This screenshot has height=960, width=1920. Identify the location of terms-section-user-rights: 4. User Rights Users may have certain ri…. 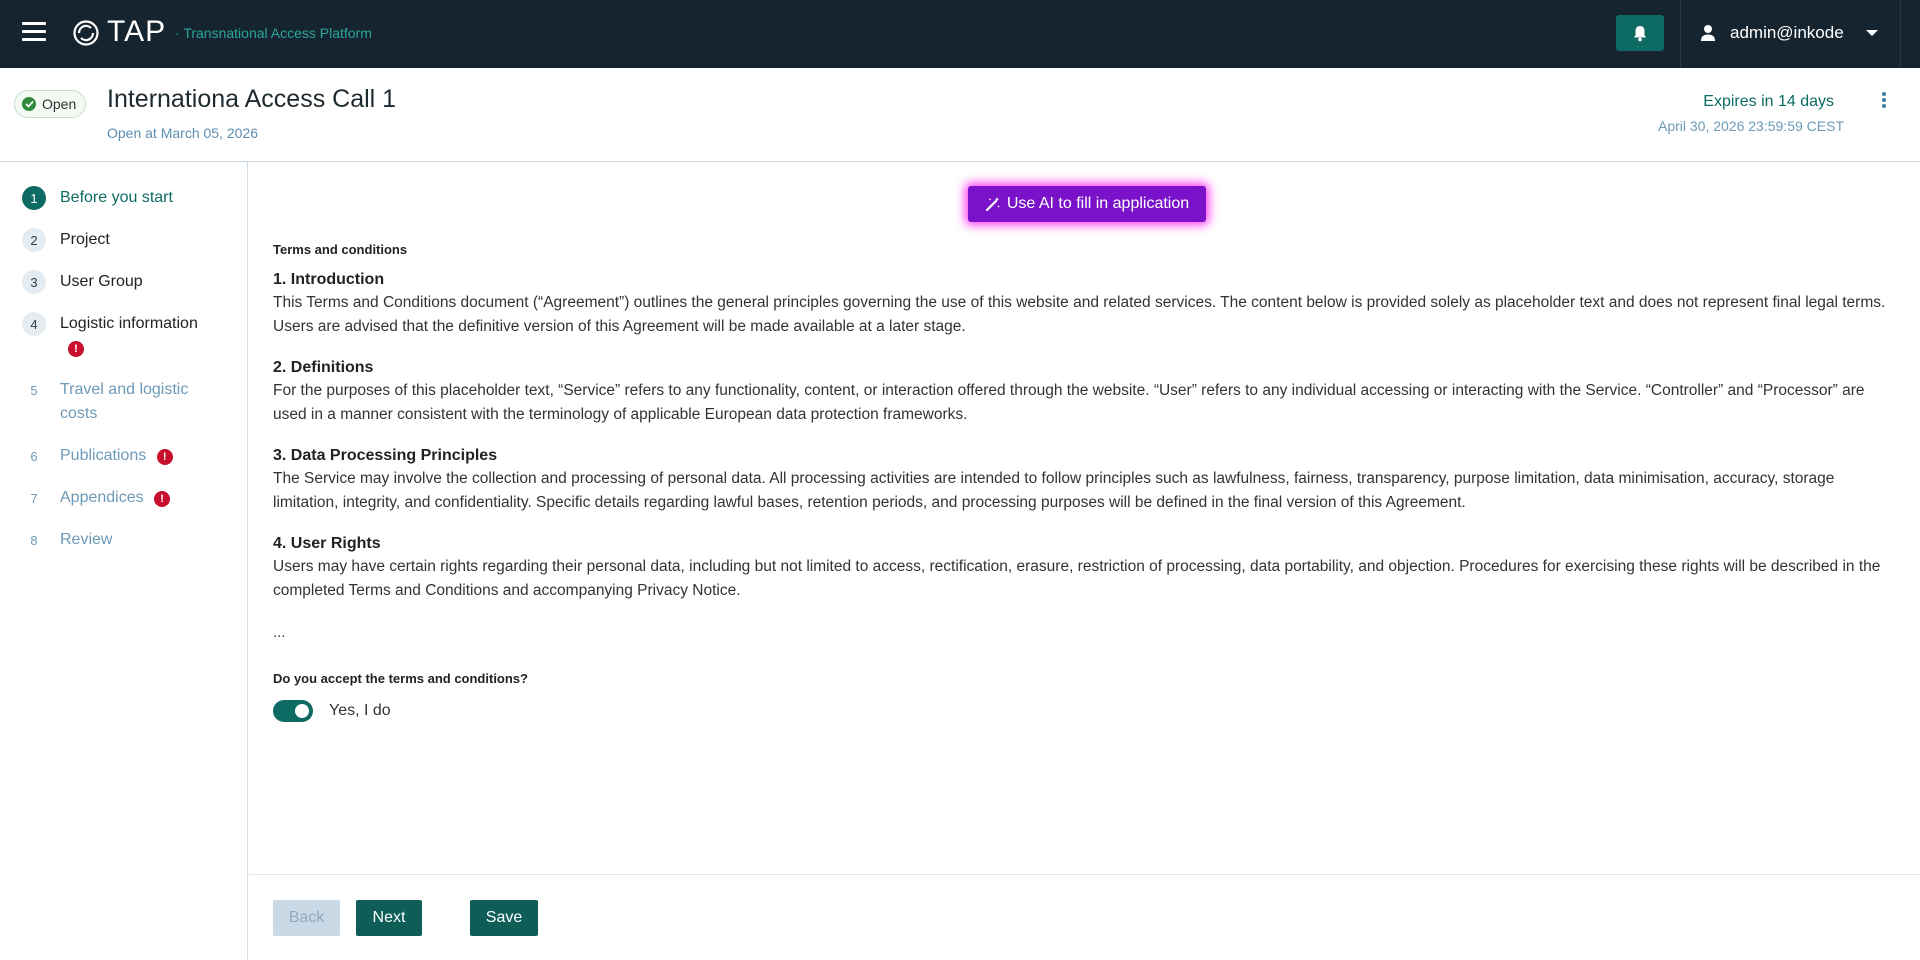
(1086, 569).